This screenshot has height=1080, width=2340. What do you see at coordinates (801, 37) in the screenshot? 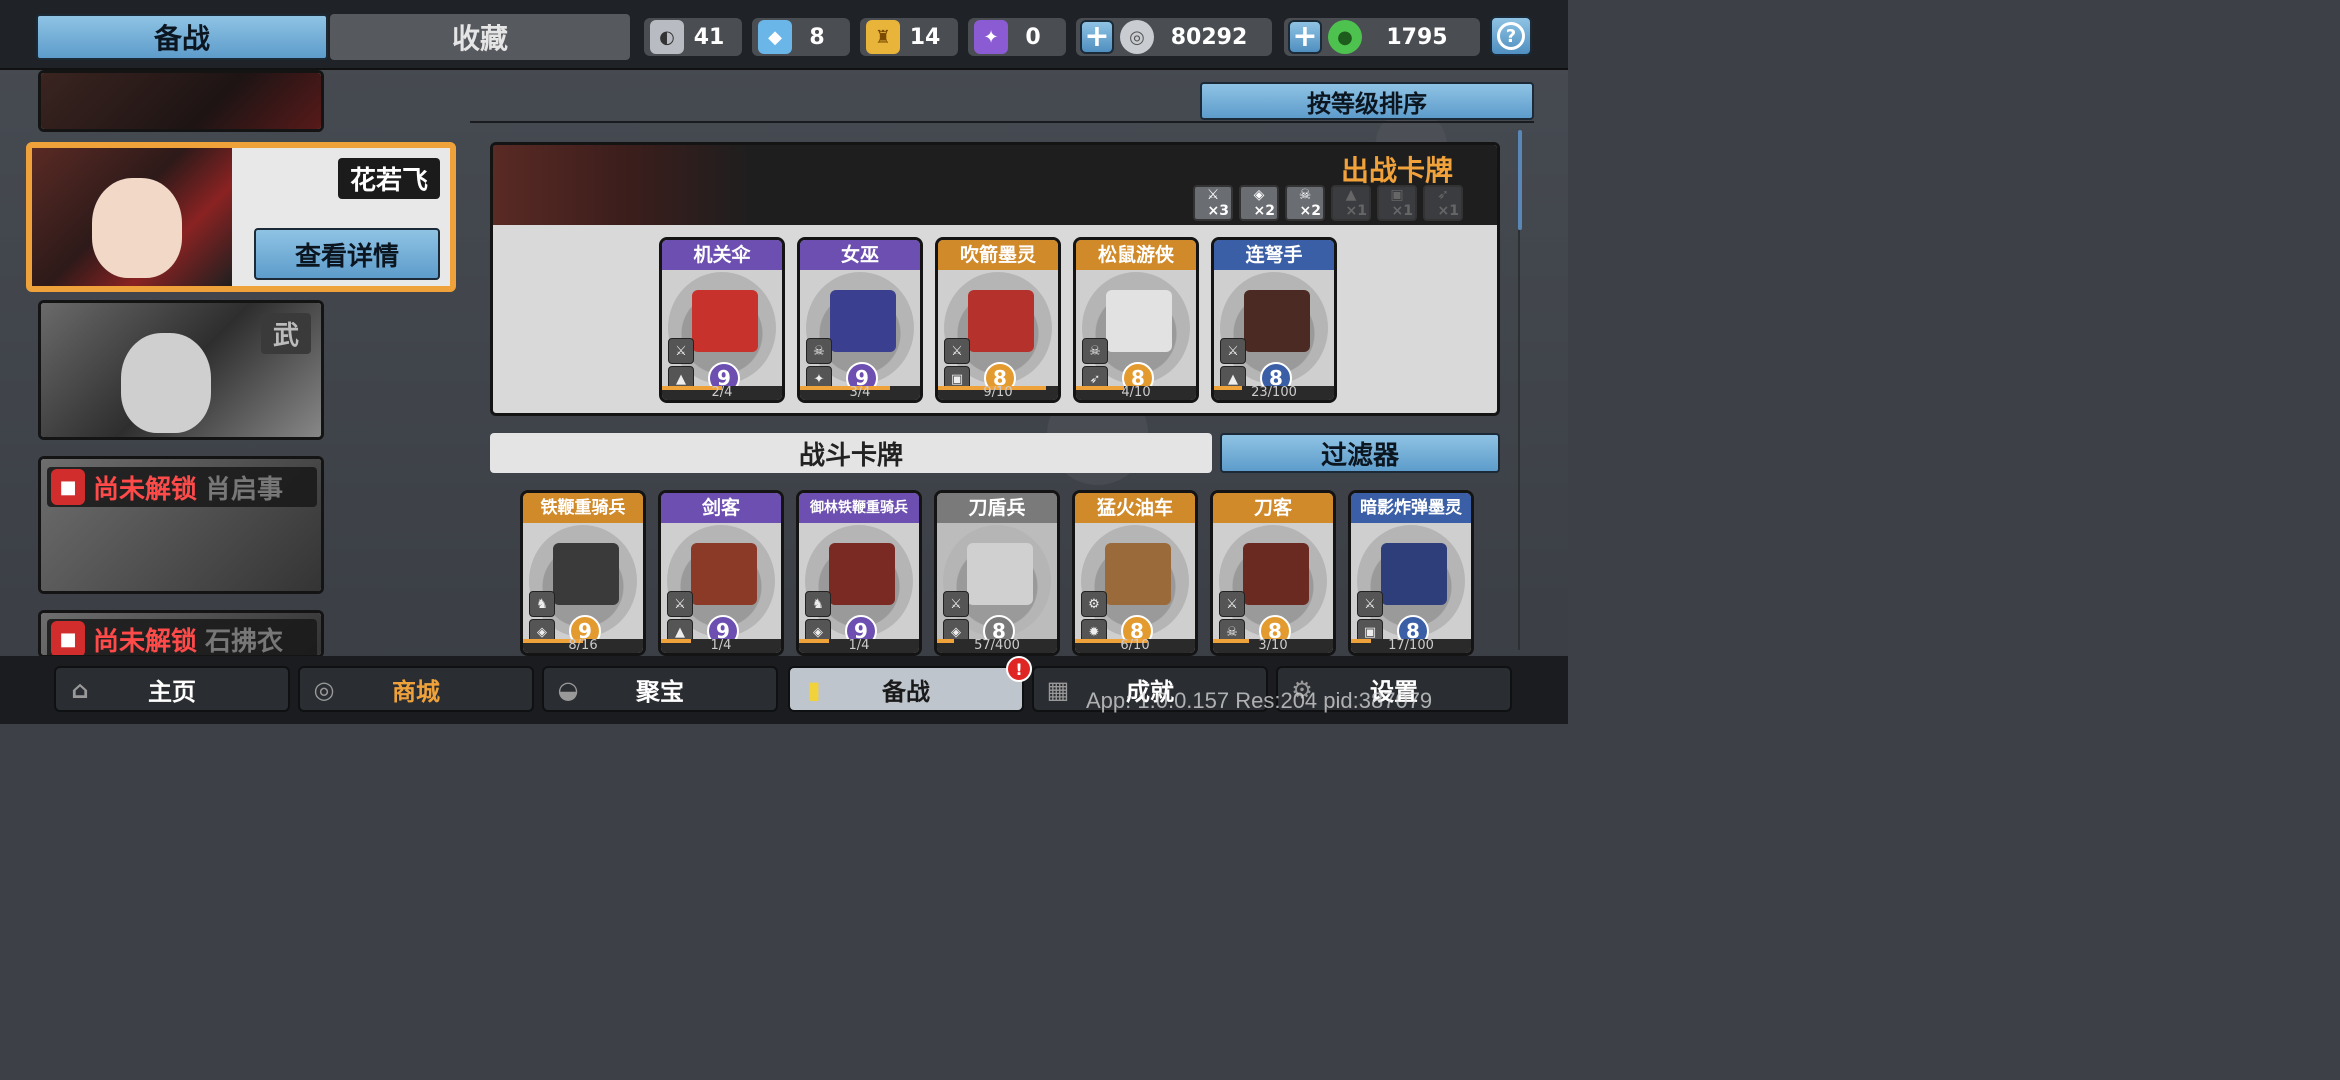
I see `blue-crystal-counter: ◆ 8` at bounding box center [801, 37].